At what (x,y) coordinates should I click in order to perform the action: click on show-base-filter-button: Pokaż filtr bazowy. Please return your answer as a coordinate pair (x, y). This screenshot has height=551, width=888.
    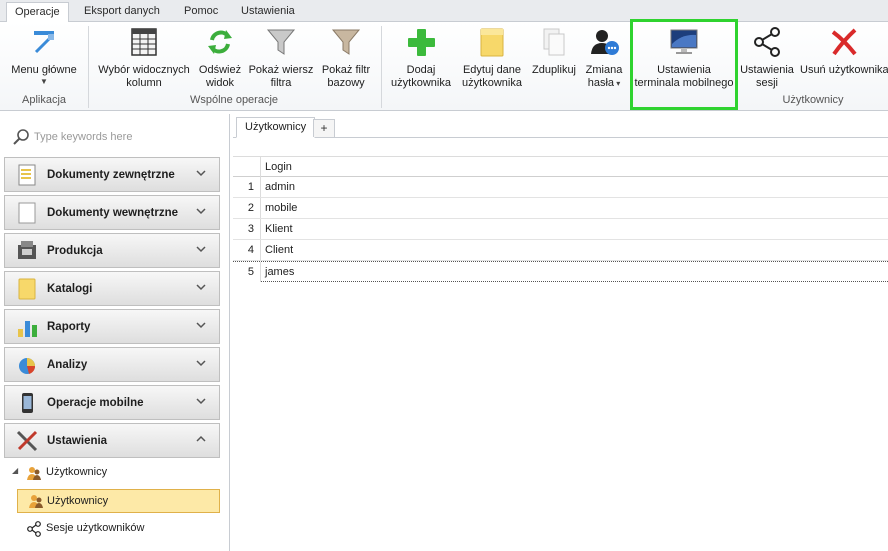
    Looking at the image, I should click on (346, 59).